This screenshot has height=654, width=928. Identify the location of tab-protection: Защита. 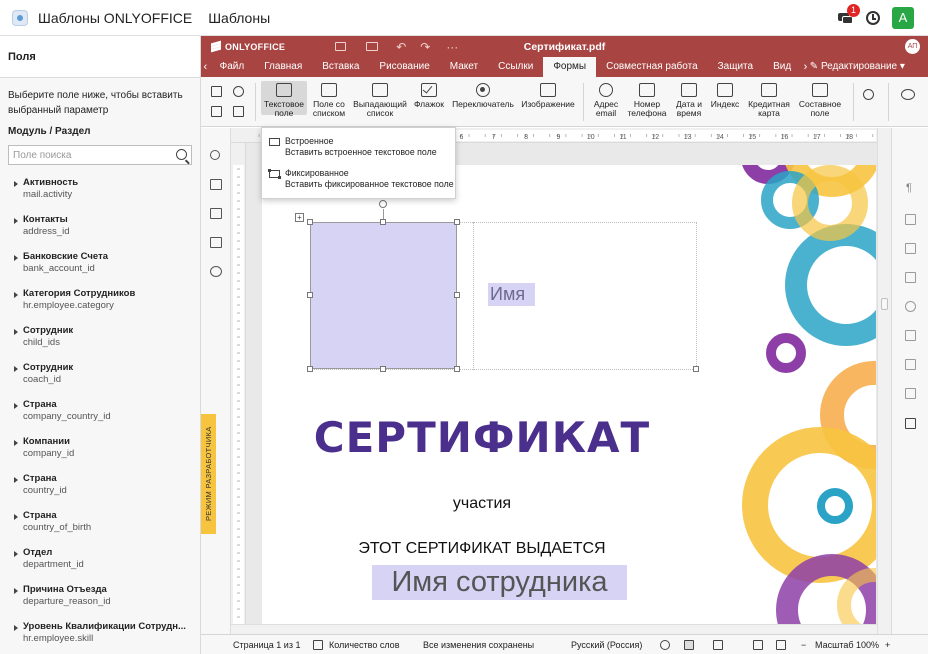
(735, 67).